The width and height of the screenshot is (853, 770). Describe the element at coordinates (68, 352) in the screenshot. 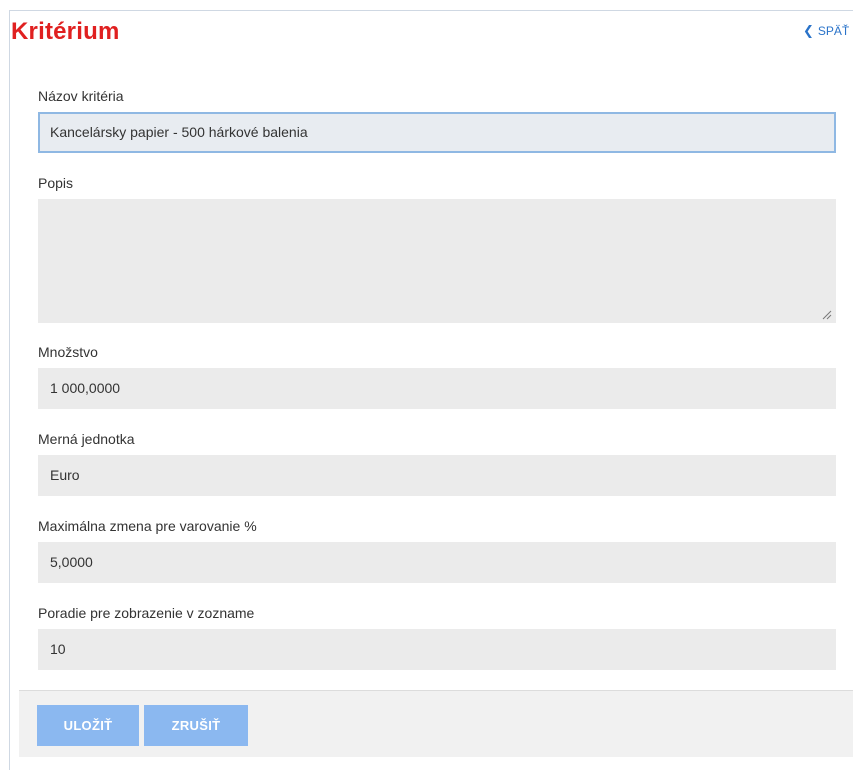

I see `quantity-label: Množstvo` at that location.